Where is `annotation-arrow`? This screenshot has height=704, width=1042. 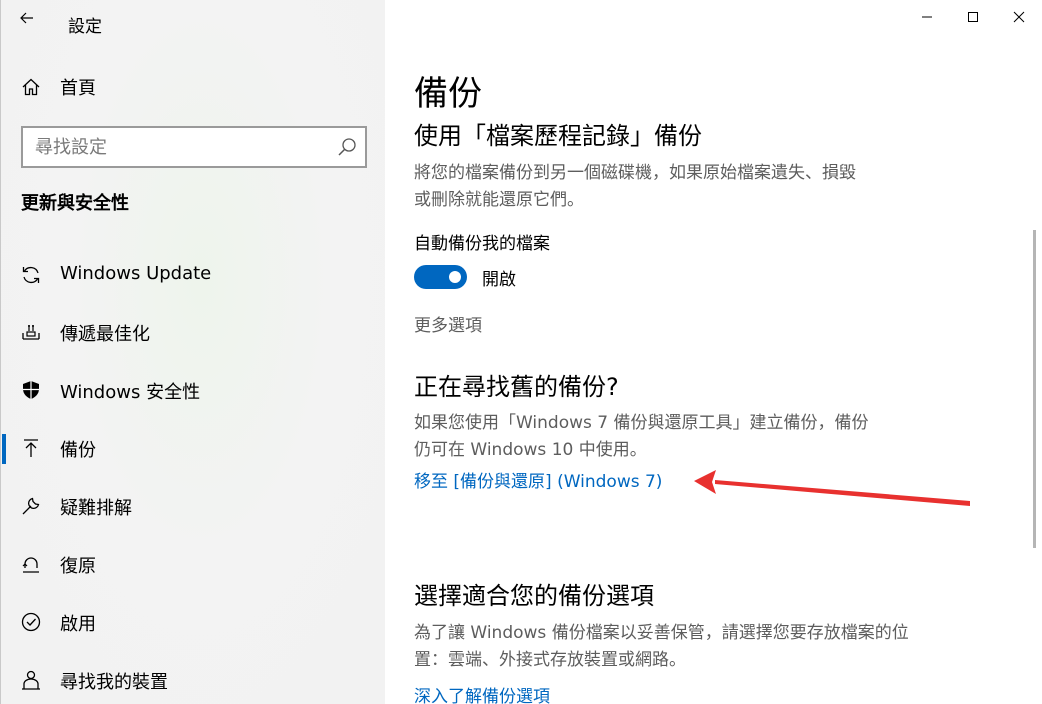
annotation-arrow is located at coordinates (832, 488).